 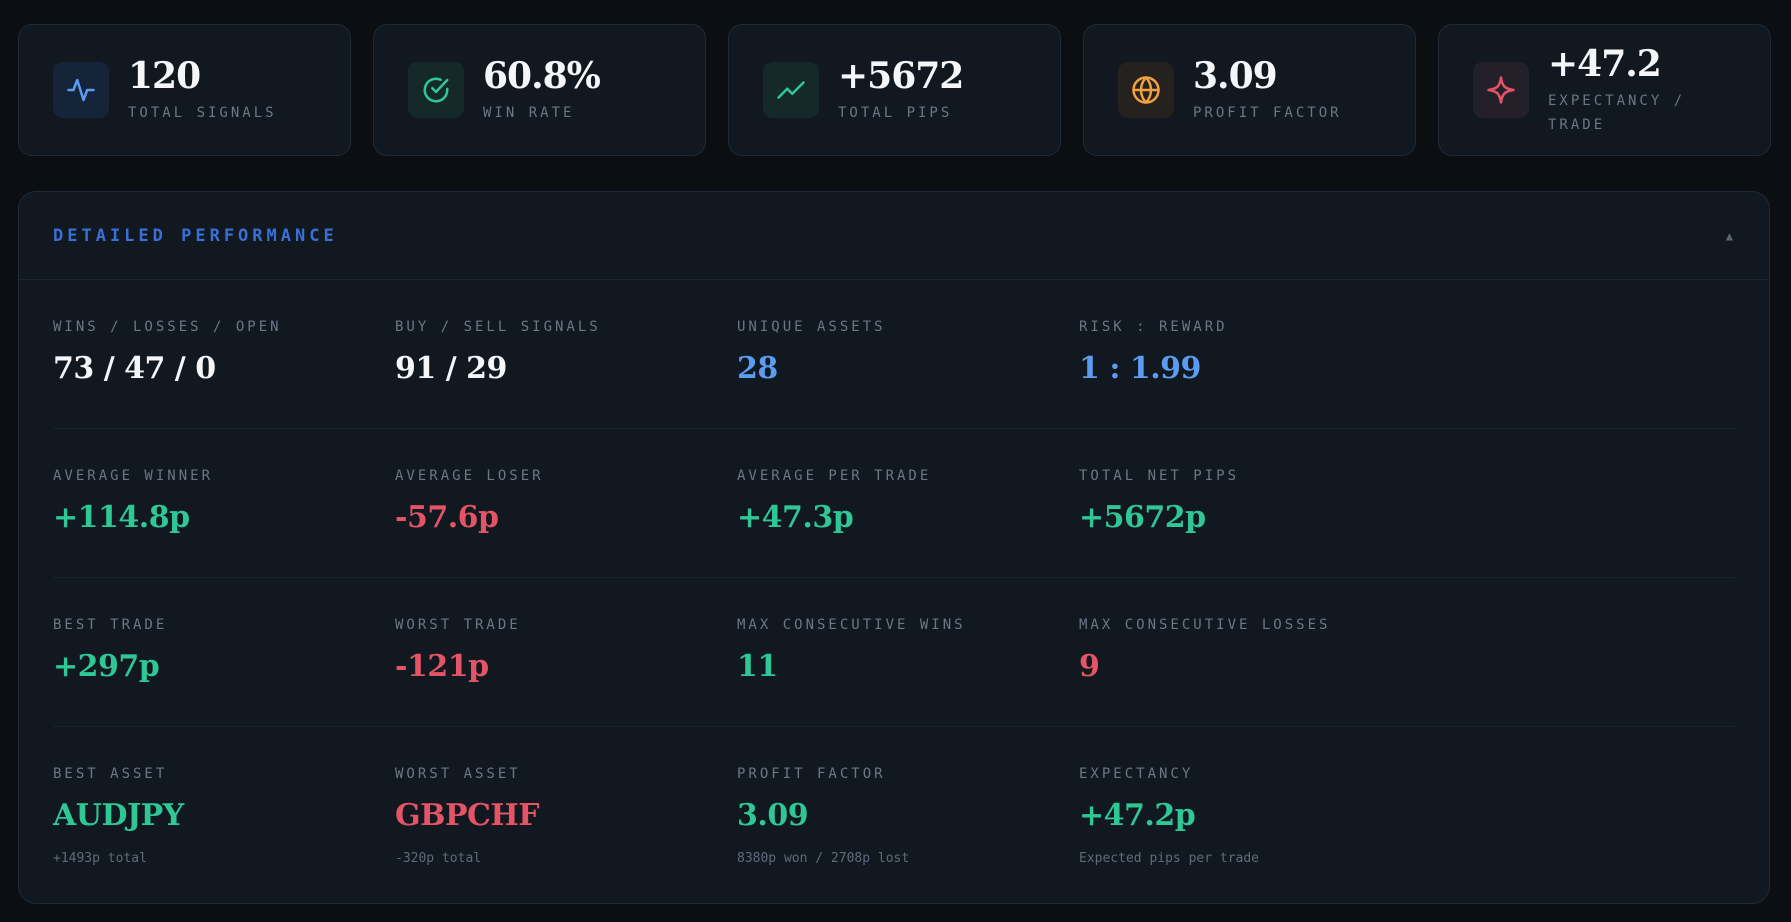 I want to click on metric-subtext: -320p total, so click(x=438, y=858).